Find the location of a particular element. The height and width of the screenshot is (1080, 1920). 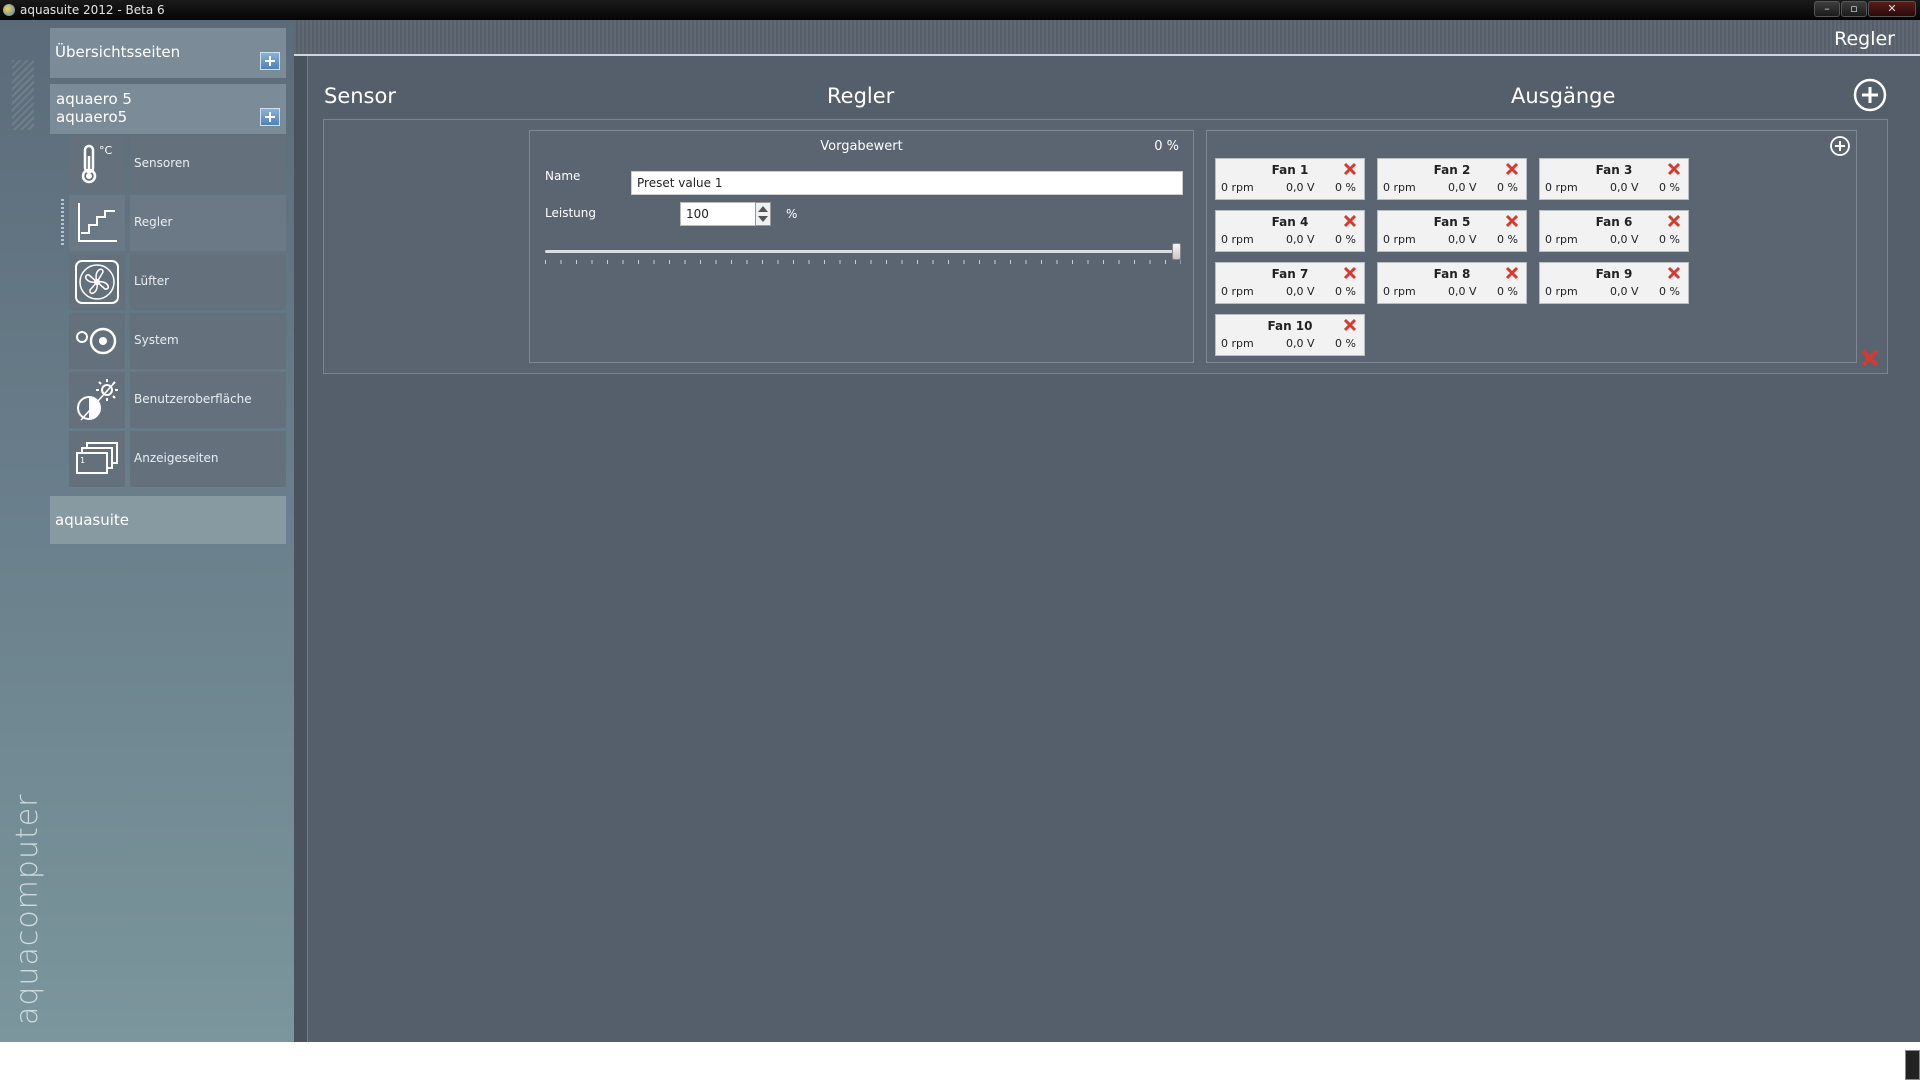

sidebar-item-regler: Regler is located at coordinates (173, 223).